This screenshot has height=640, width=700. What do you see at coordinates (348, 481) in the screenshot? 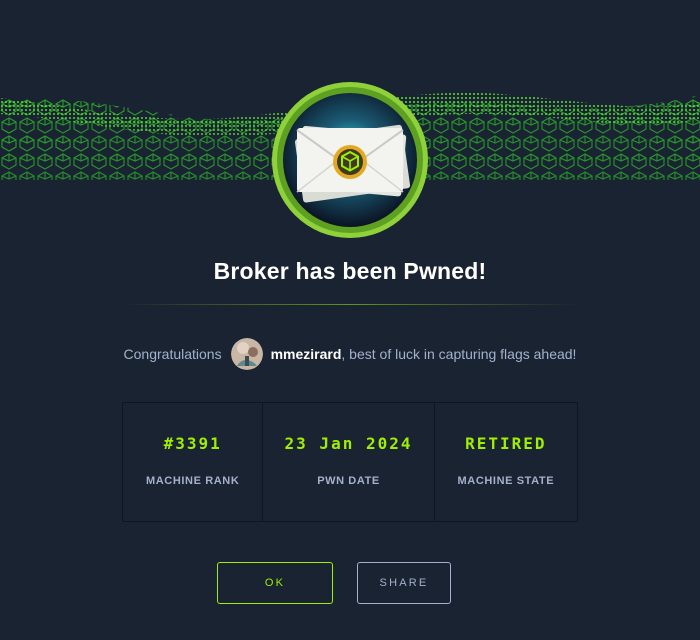
I see `pwn-date-label: PWN DATE` at bounding box center [348, 481].